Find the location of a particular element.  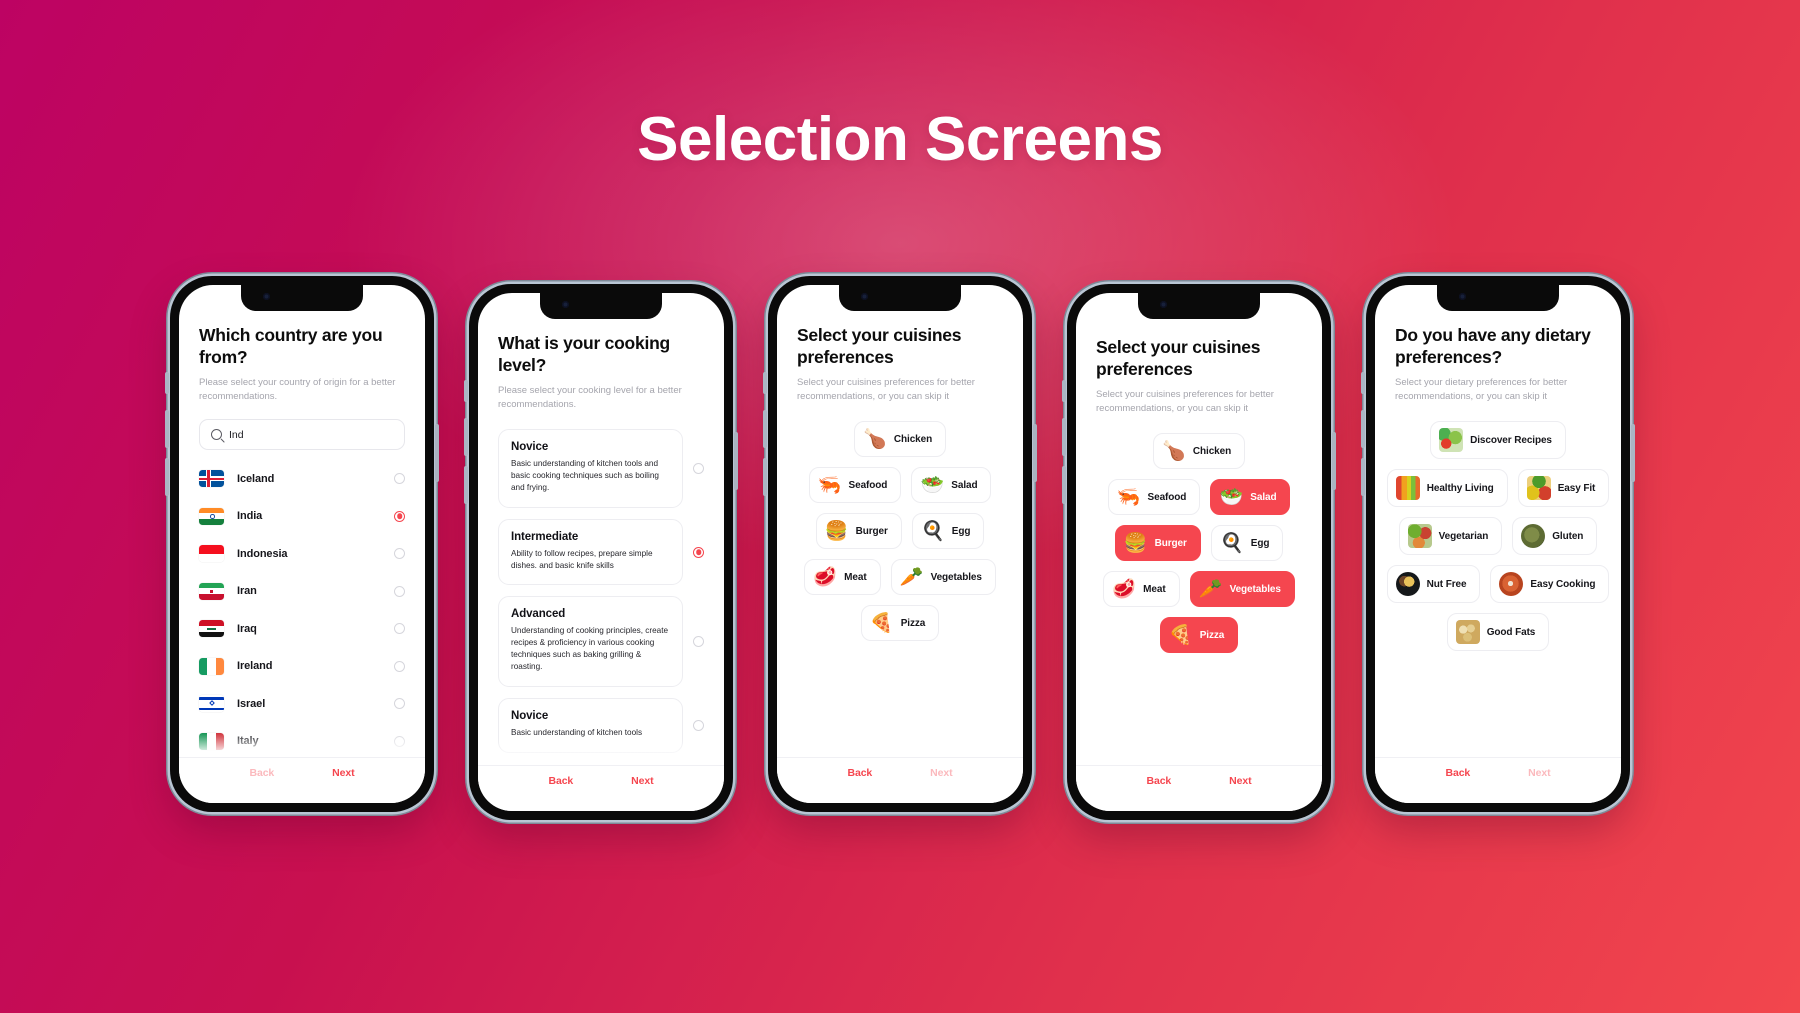

chip-healthy-living: Healthy Living is located at coordinates (1447, 488).